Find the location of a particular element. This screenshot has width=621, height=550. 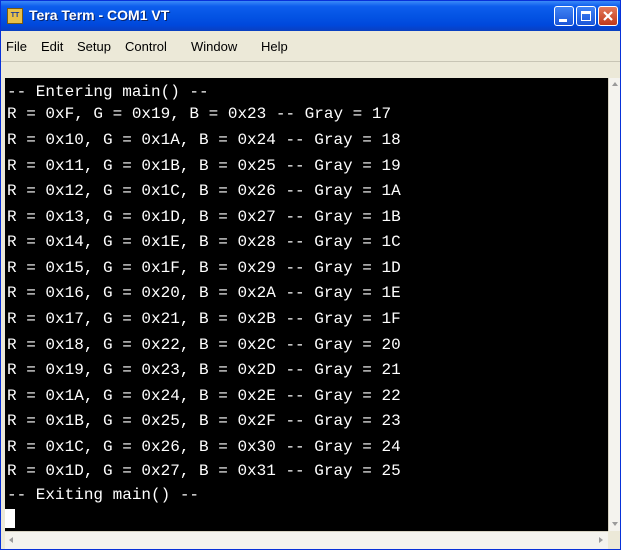

terminal-line: -- Entering main() -- is located at coordinates (108, 92).